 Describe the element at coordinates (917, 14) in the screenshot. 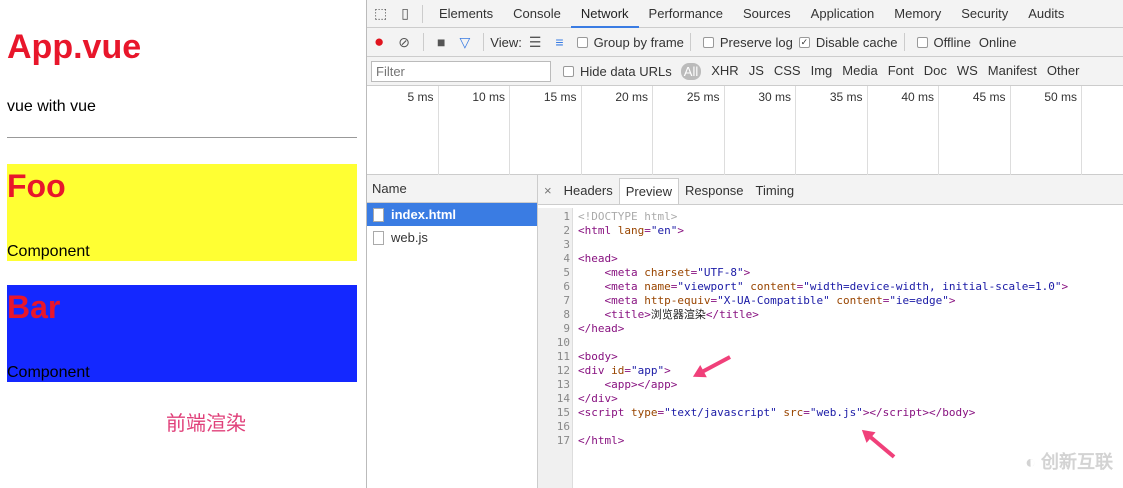

I see `tab-memory: Memory` at that location.